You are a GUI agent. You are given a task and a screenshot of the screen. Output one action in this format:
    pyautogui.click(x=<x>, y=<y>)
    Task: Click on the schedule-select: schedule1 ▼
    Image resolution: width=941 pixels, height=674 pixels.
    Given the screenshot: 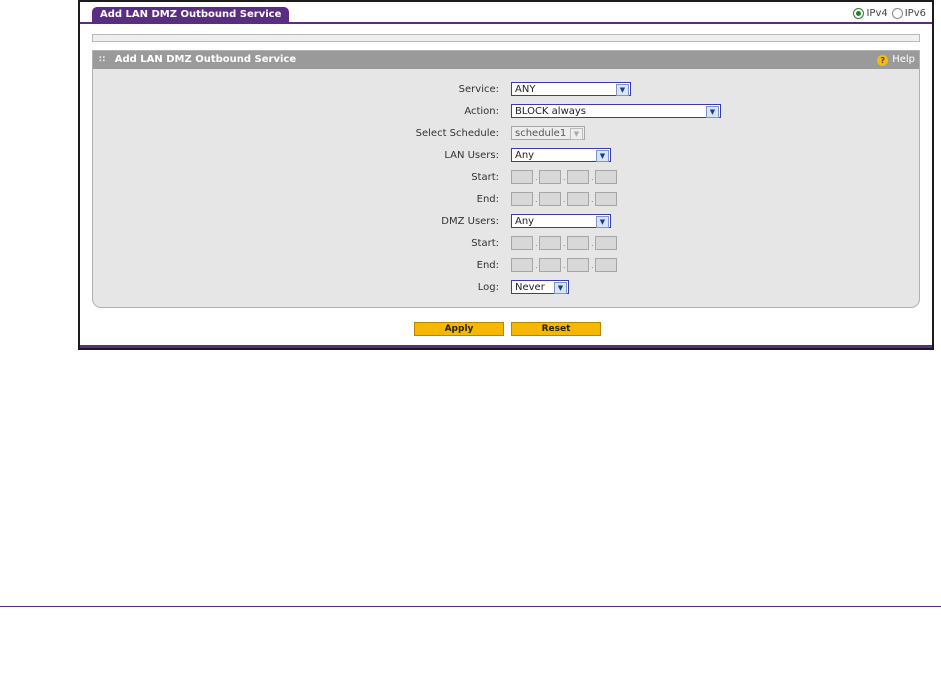 What is the action you would take?
    pyautogui.click(x=548, y=133)
    